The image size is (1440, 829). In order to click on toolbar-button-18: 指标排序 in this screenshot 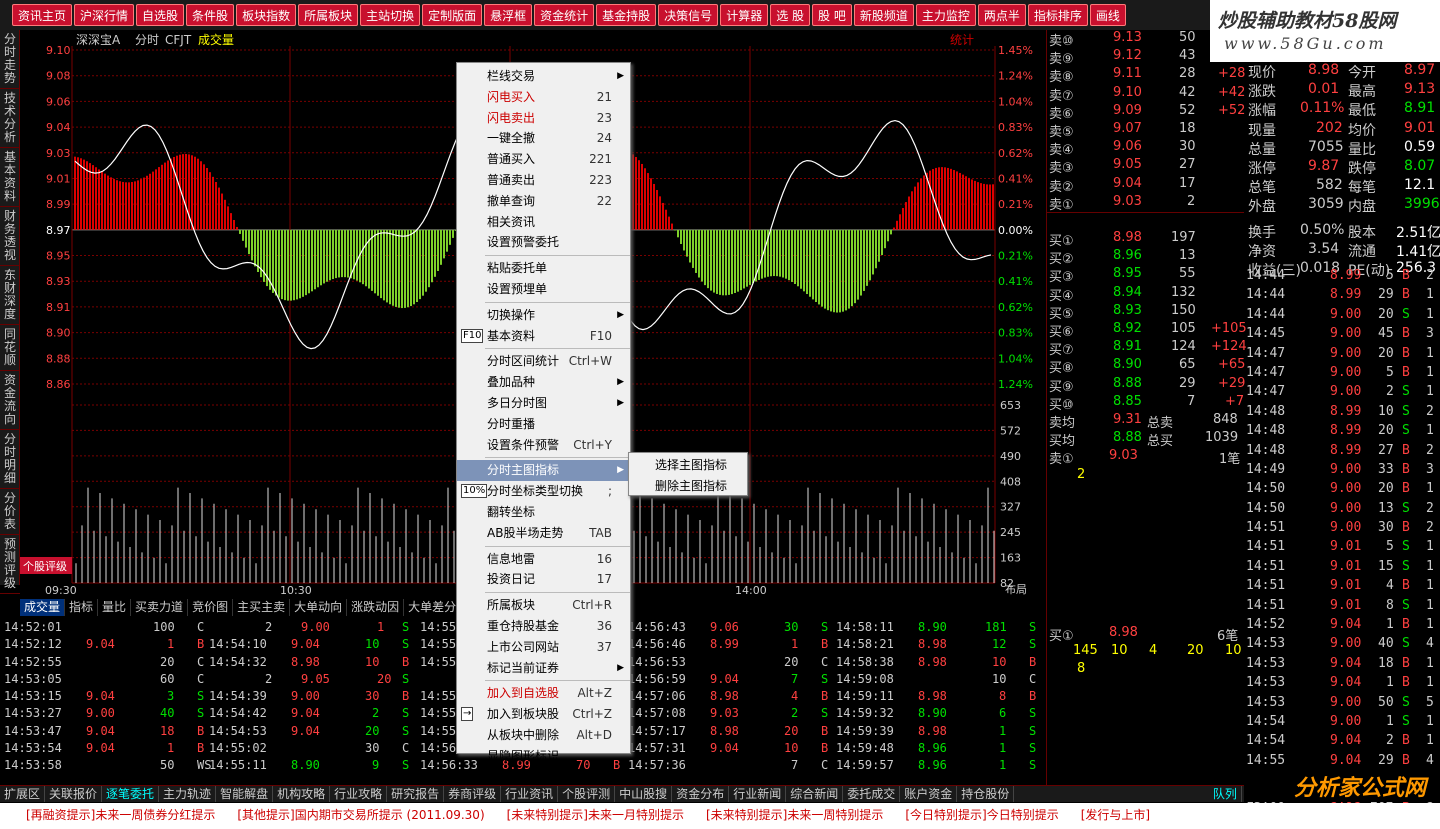, I will do `click(1057, 15)`.